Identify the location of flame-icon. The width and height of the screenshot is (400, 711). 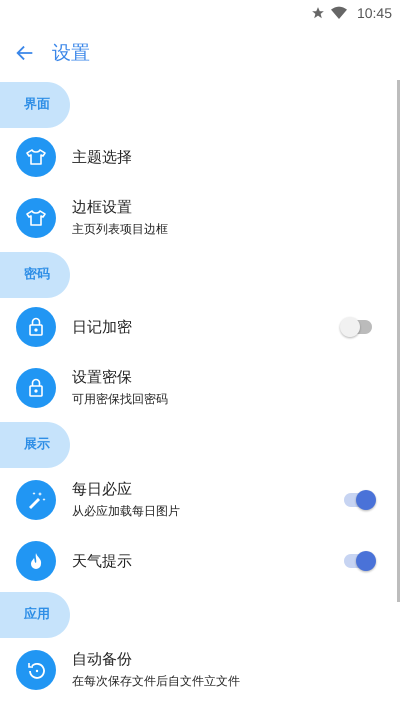
(36, 561).